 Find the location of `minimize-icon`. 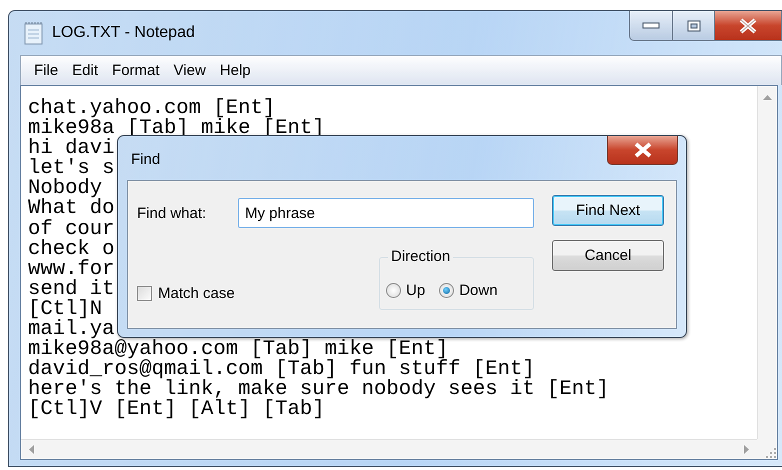

minimize-icon is located at coordinates (651, 26).